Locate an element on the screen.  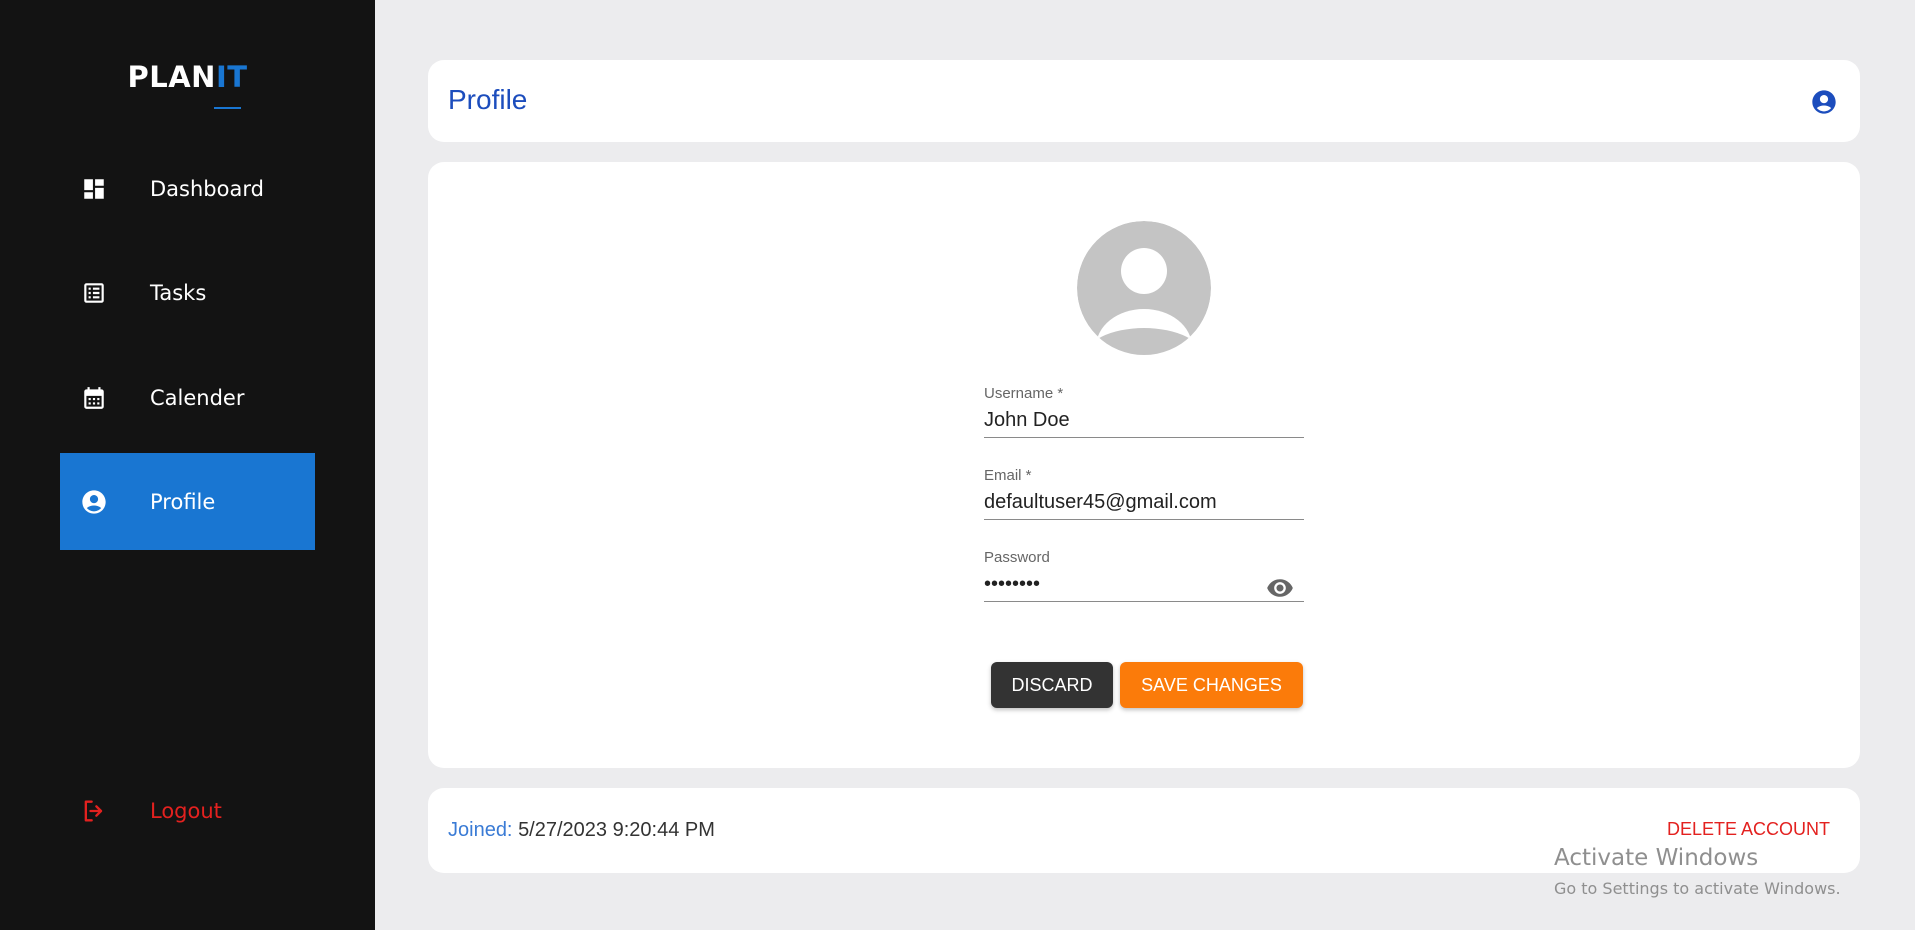
tasks-list-icon is located at coordinates (94, 293).